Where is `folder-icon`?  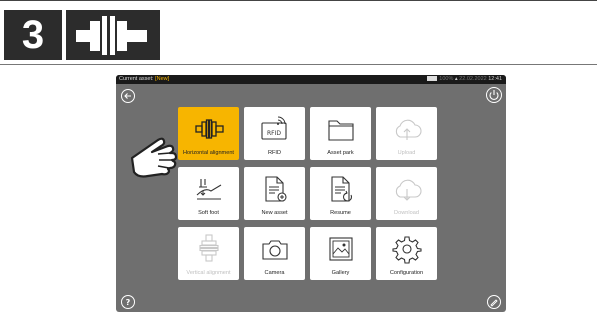
folder-icon is located at coordinates (341, 130).